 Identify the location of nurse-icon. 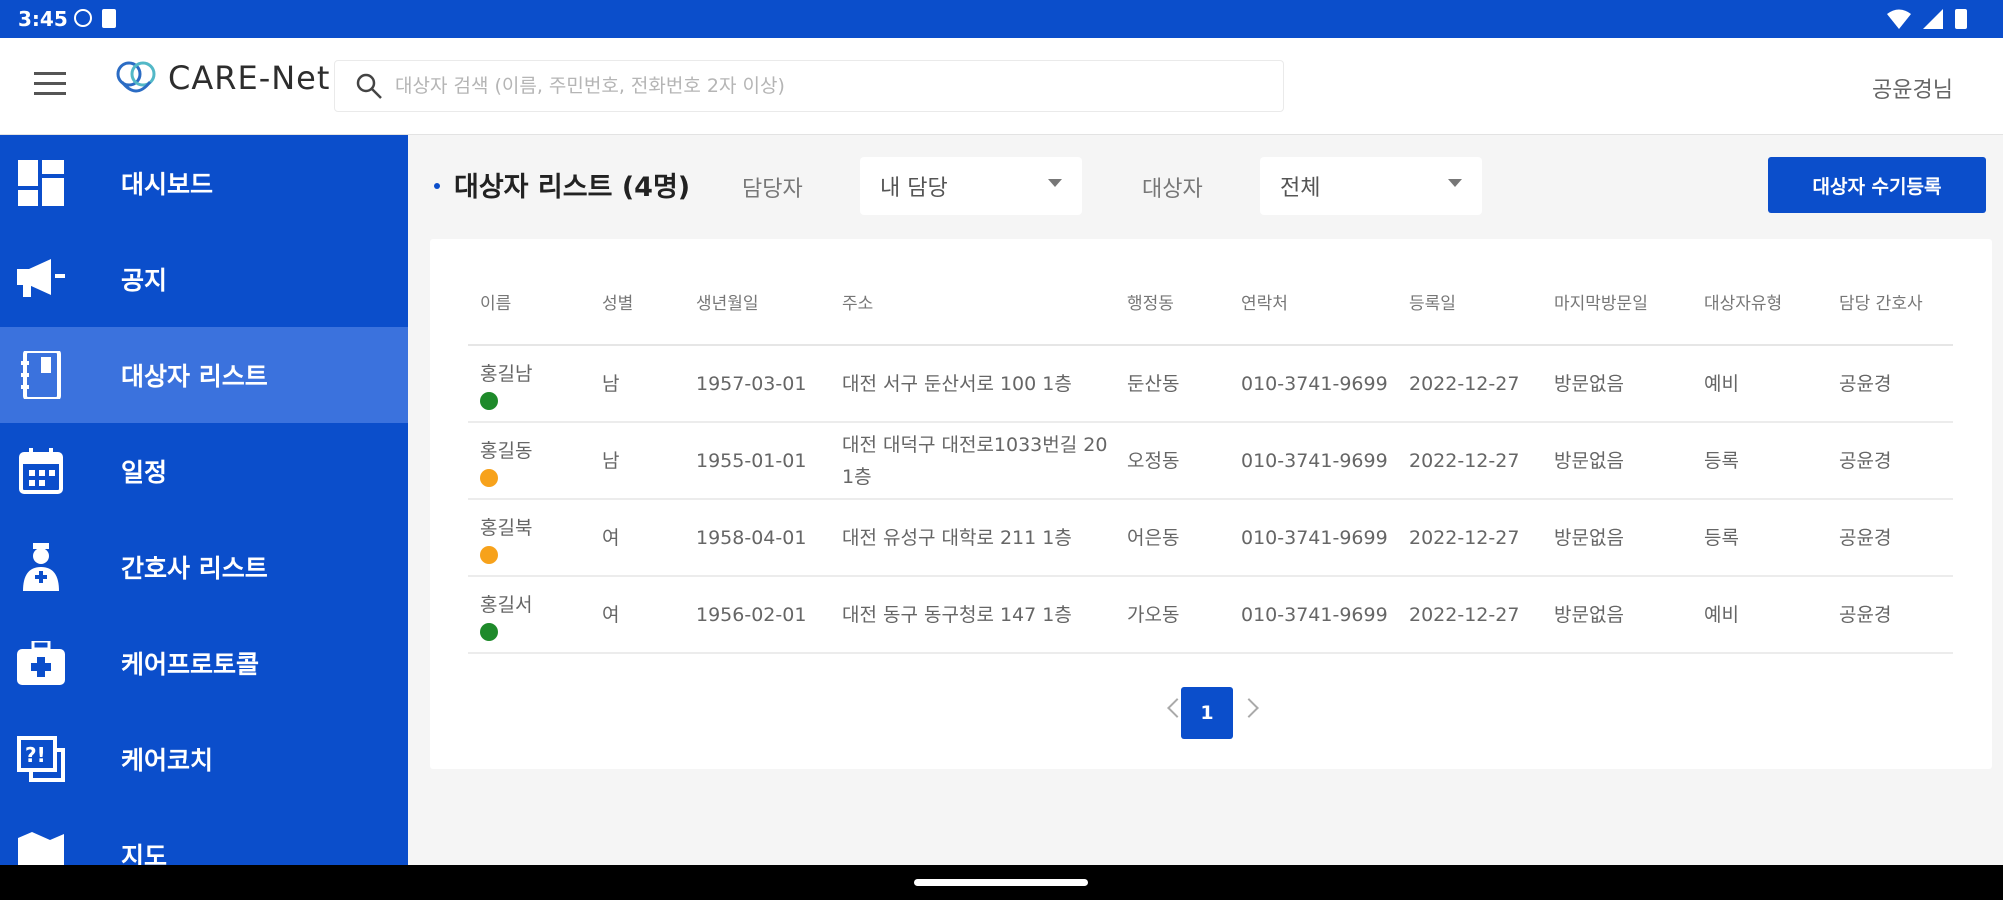
(41, 567).